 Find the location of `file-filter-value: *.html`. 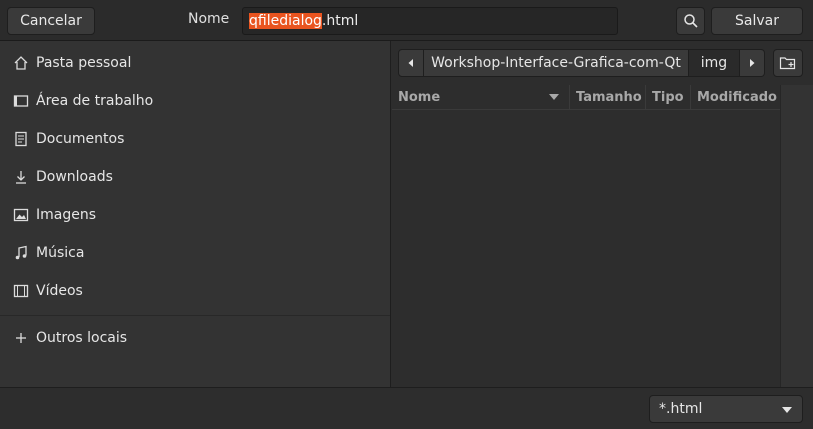

file-filter-value: *.html is located at coordinates (681, 409).